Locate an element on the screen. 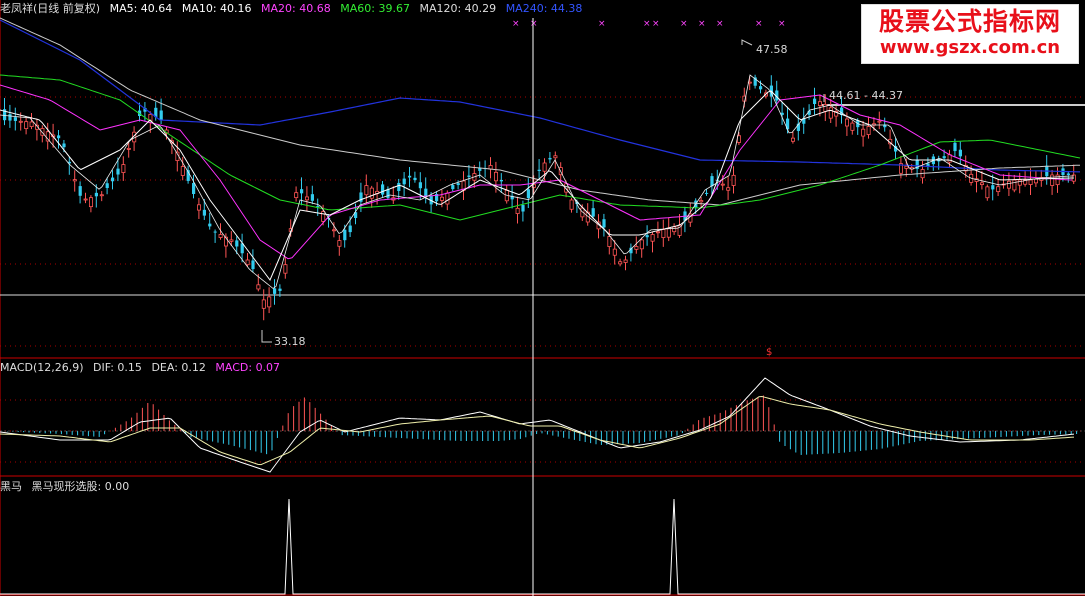 The height and width of the screenshot is (596, 1085). range-label: 44.61 - 44.37 is located at coordinates (866, 95).